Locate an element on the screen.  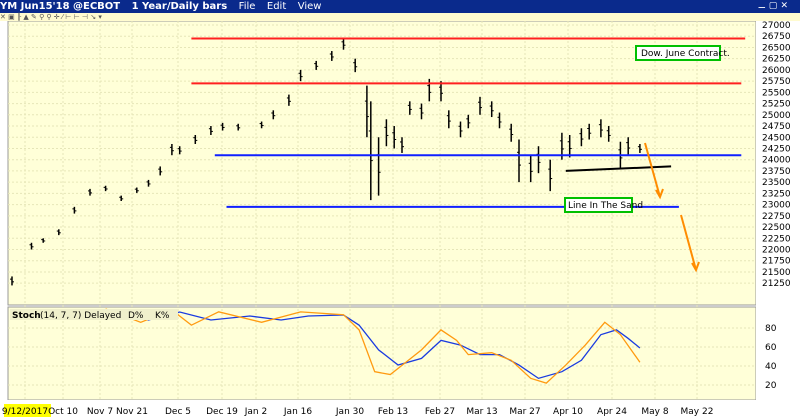
menu-edit: Edit is located at coordinates (276, 6).